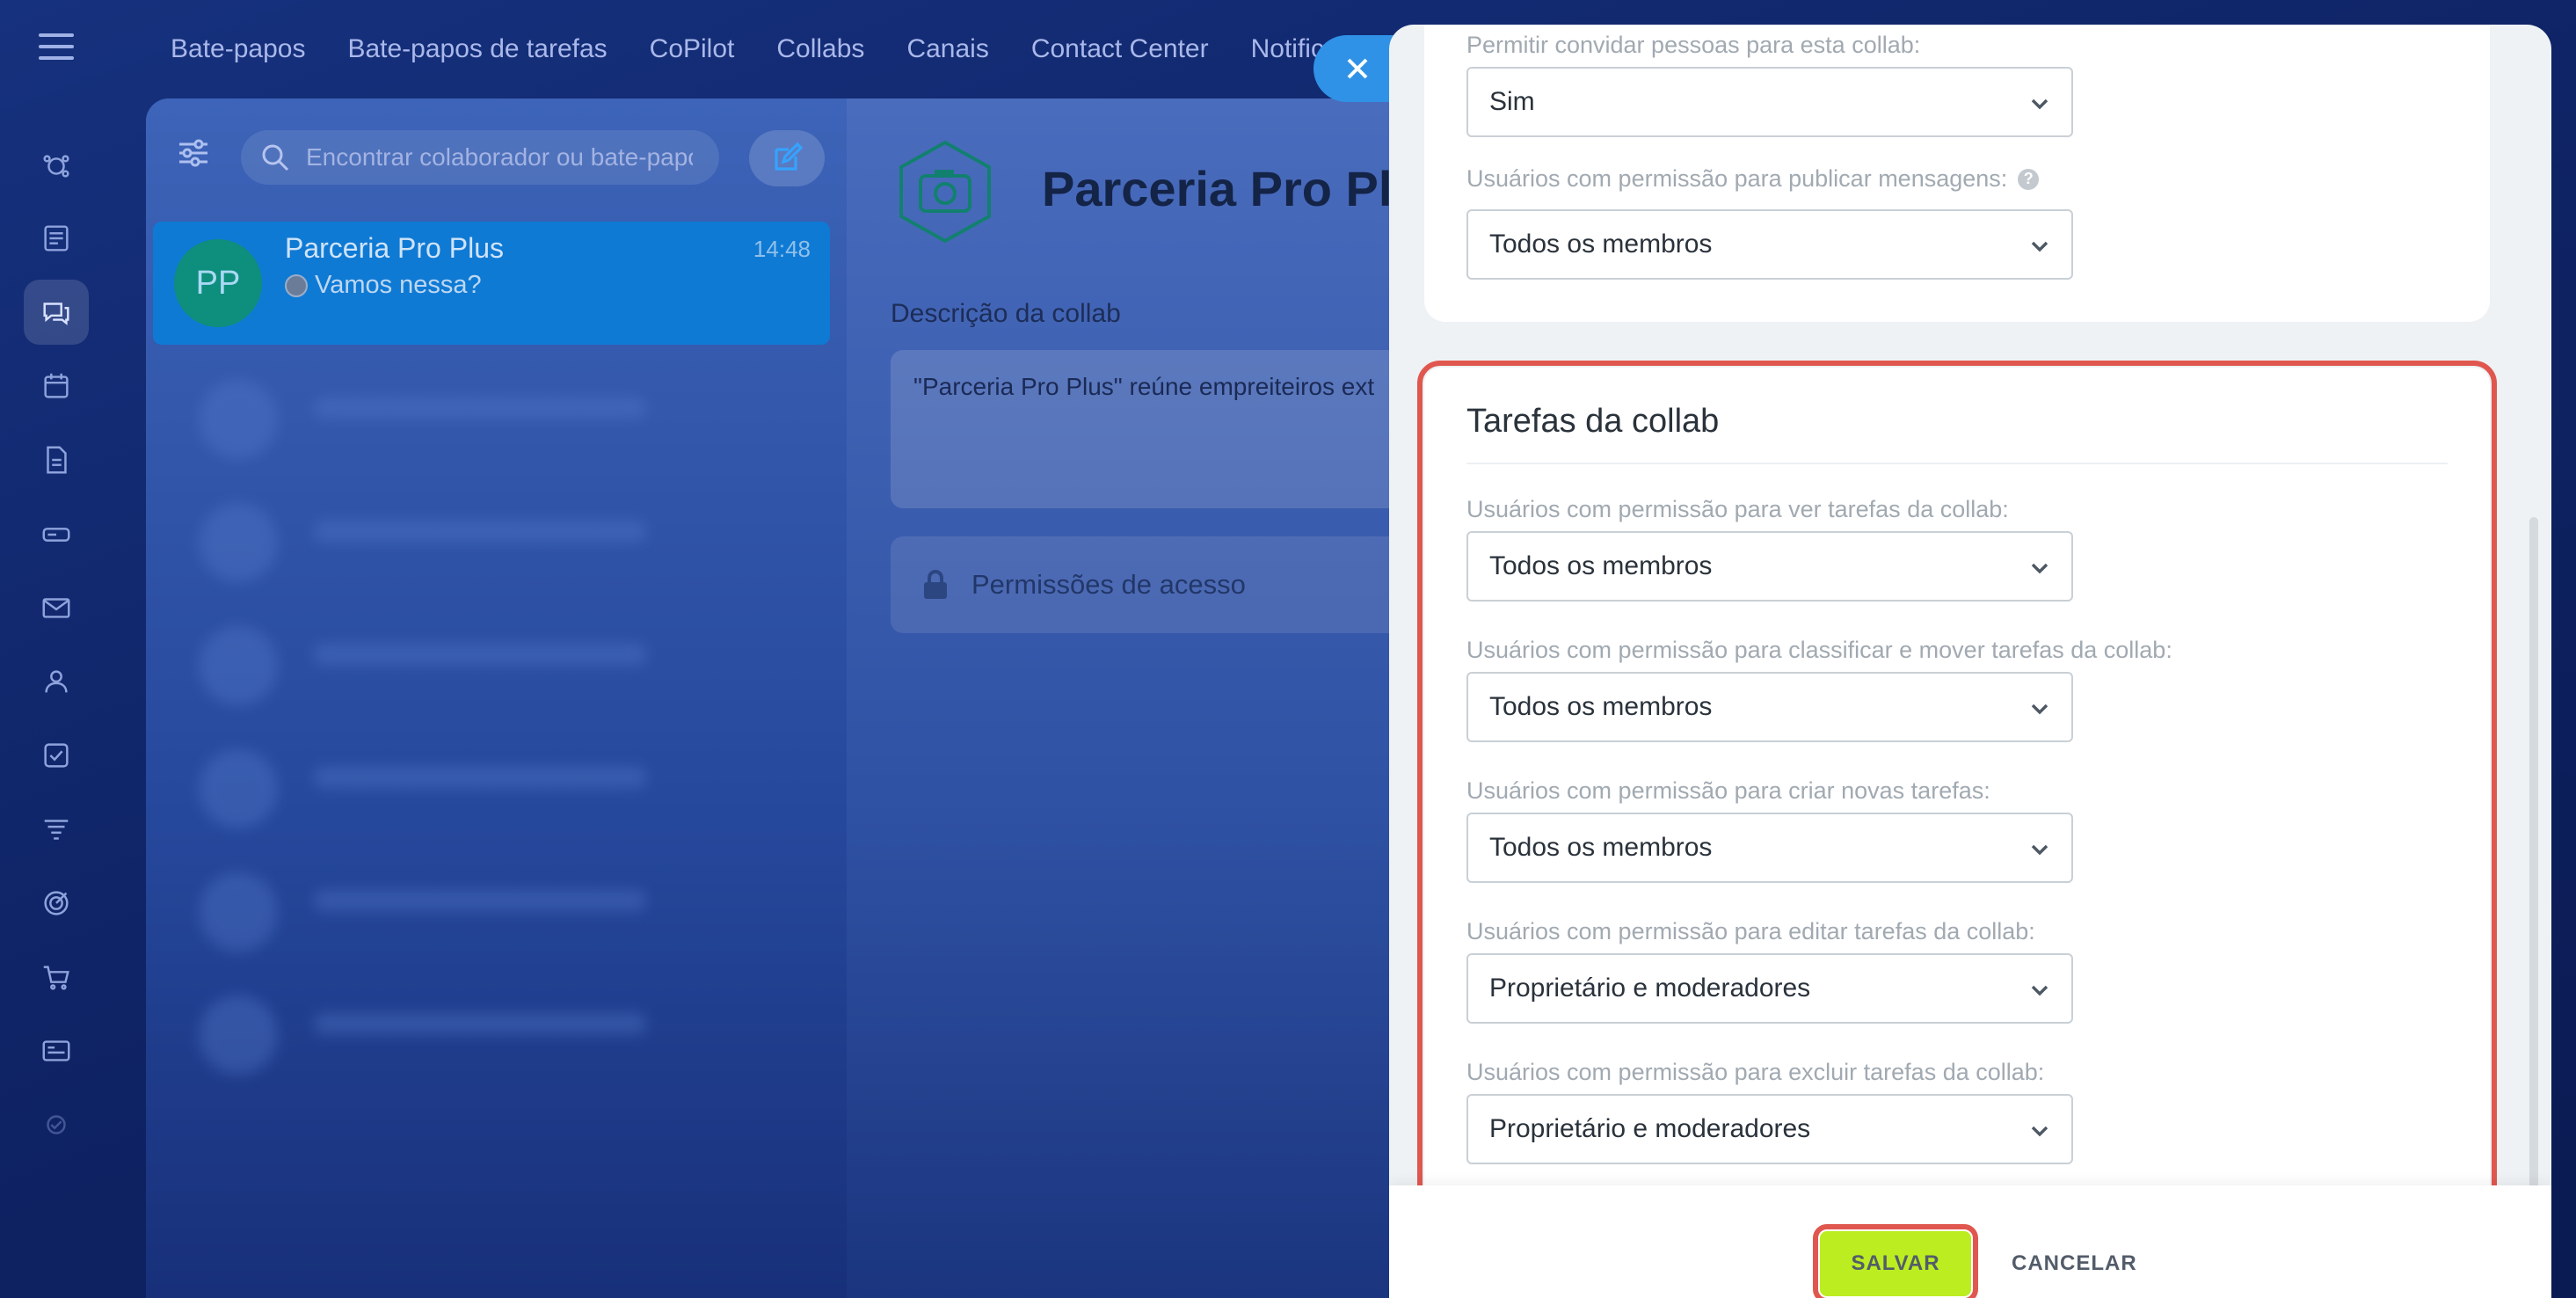 This screenshot has width=2576, height=1298. What do you see at coordinates (398, 285) in the screenshot?
I see `chat-item-message: Vamos nessa?` at bounding box center [398, 285].